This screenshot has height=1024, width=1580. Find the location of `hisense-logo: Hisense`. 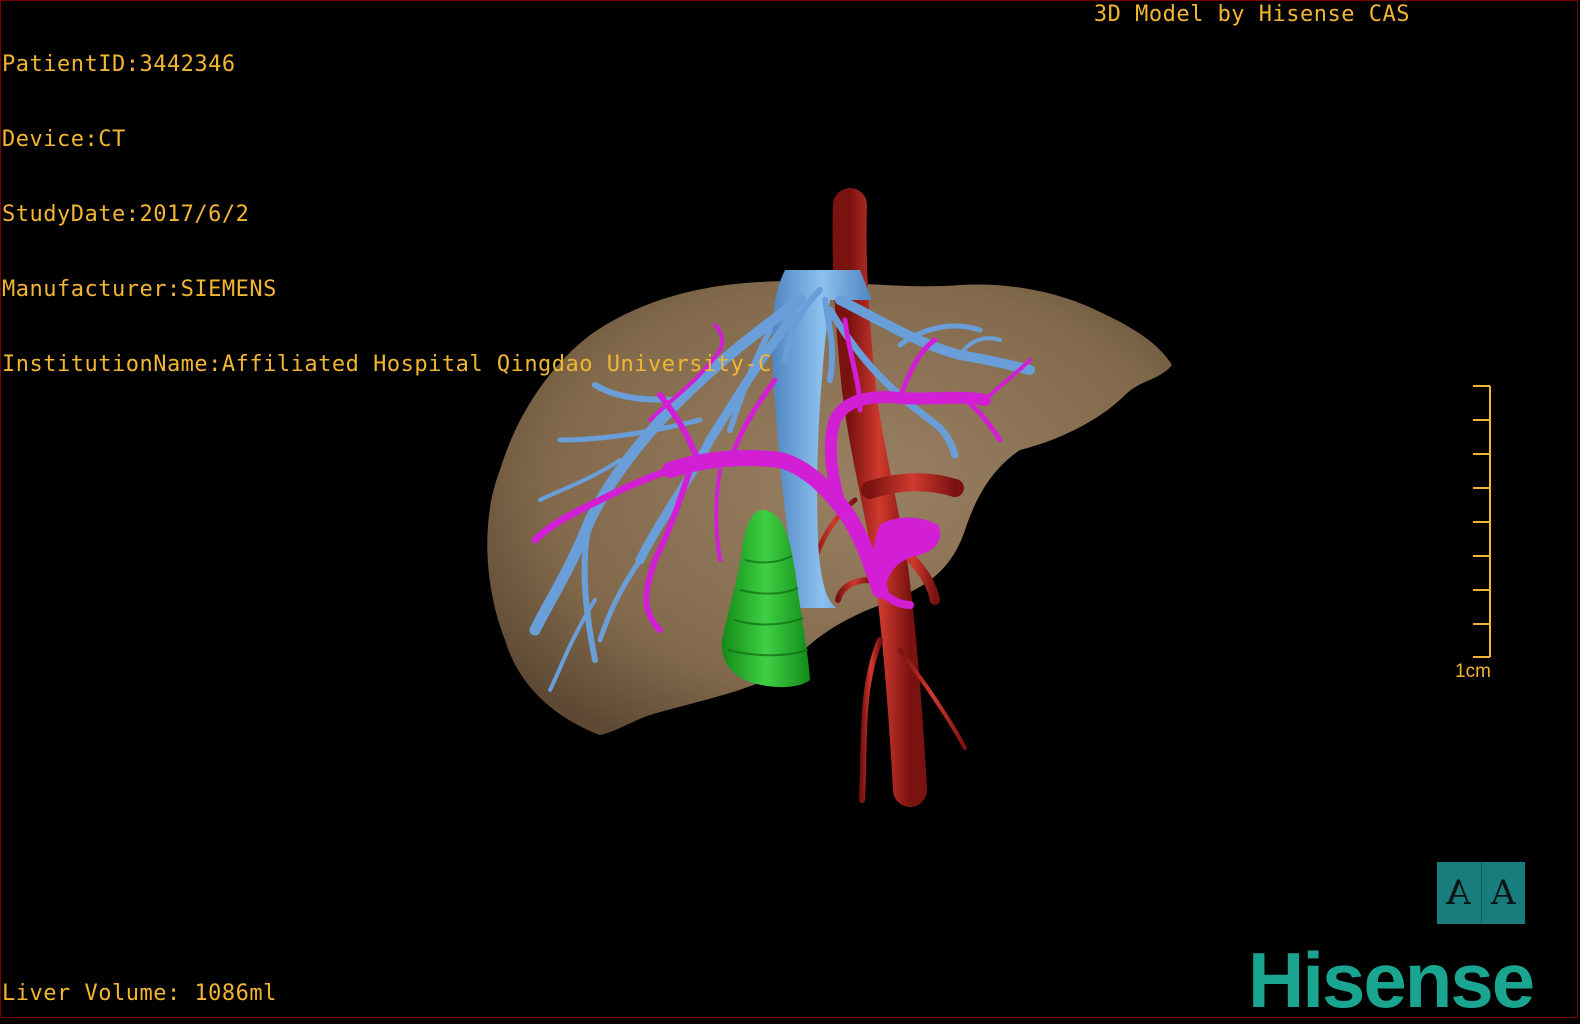

hisense-logo: Hisense is located at coordinates (1391, 980).